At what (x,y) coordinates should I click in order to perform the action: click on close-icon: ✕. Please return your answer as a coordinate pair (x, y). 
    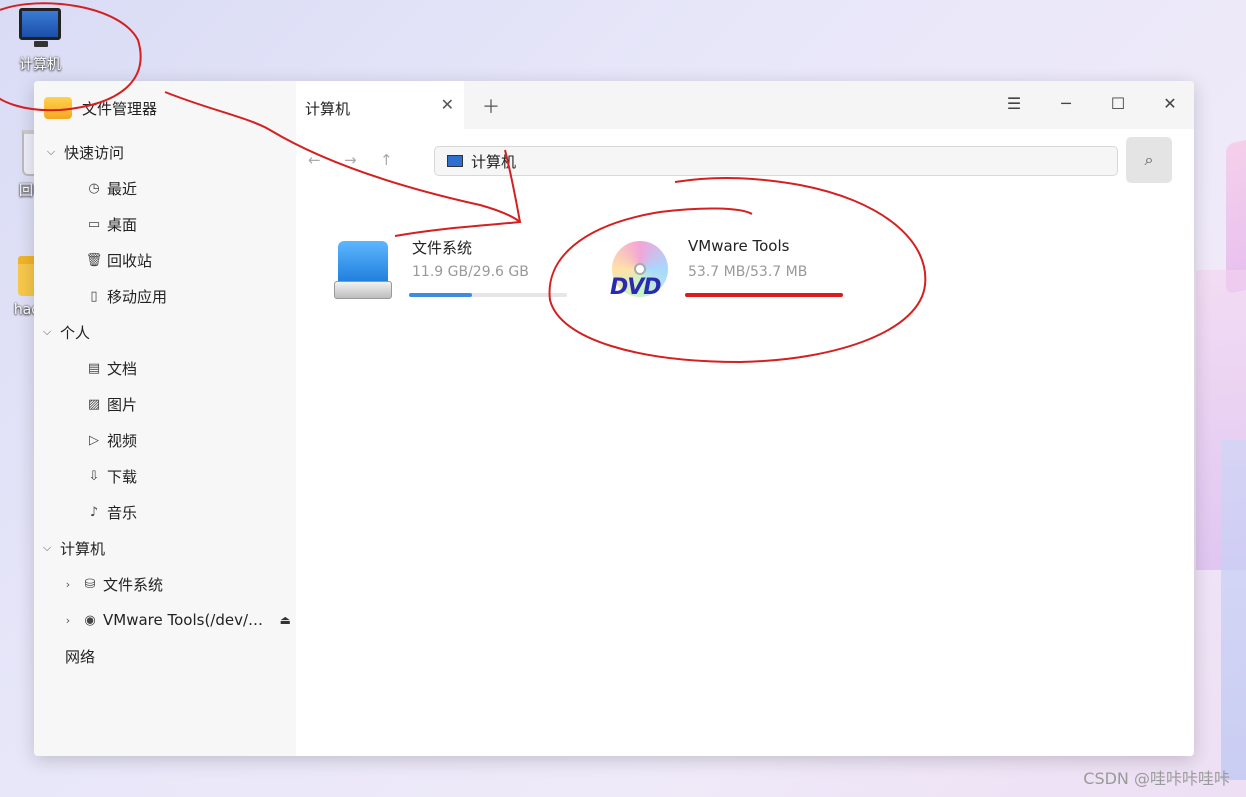
    Looking at the image, I should click on (447, 104).